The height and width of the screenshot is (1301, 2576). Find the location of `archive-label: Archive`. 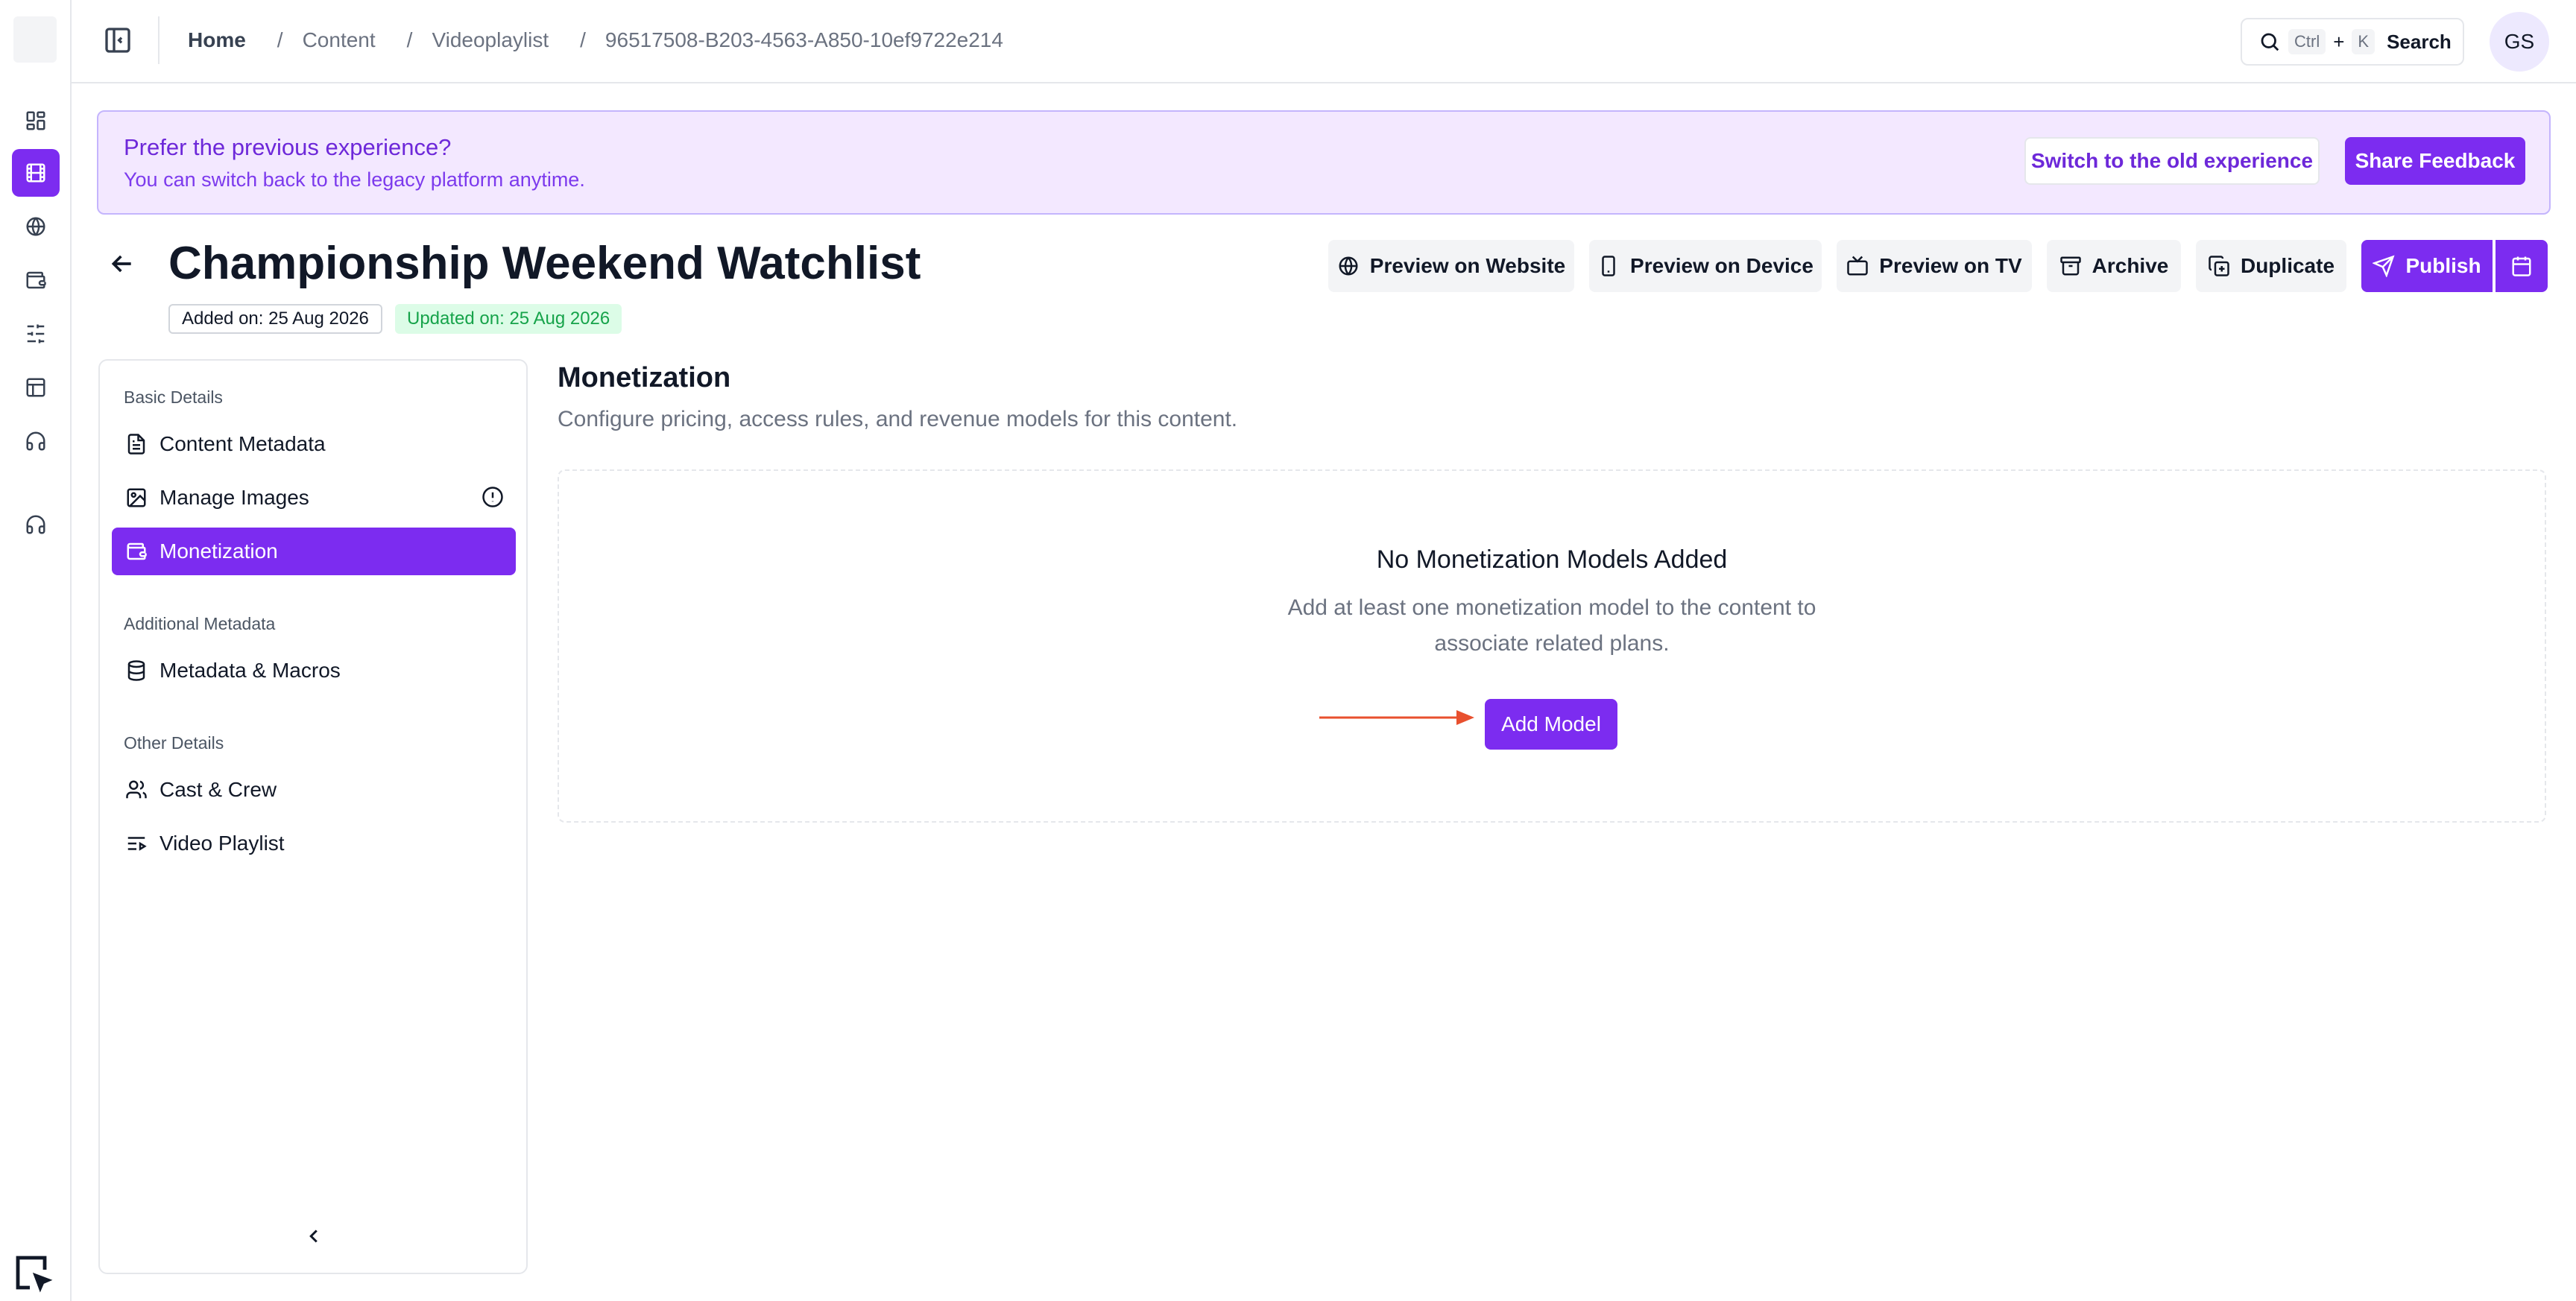

archive-label: Archive is located at coordinates (2130, 265).